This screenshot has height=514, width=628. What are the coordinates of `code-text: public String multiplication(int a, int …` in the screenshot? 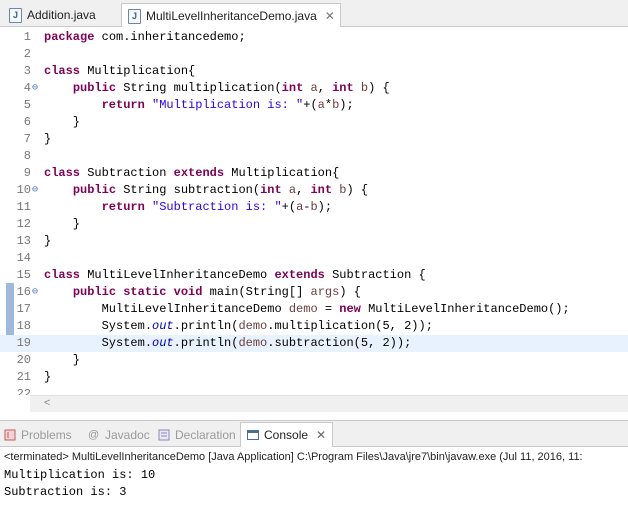 It's located at (231, 88).